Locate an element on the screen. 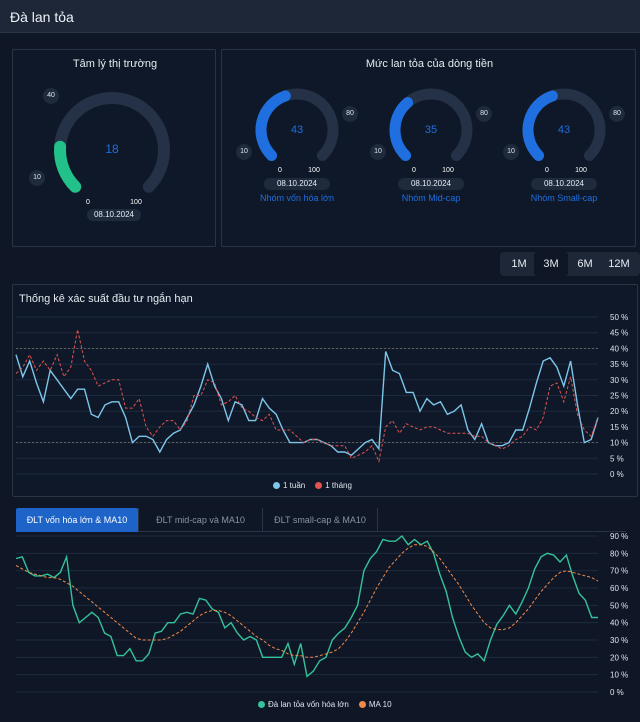 The height and width of the screenshot is (722, 640). y-tick-label: 60 % is located at coordinates (619, 588).